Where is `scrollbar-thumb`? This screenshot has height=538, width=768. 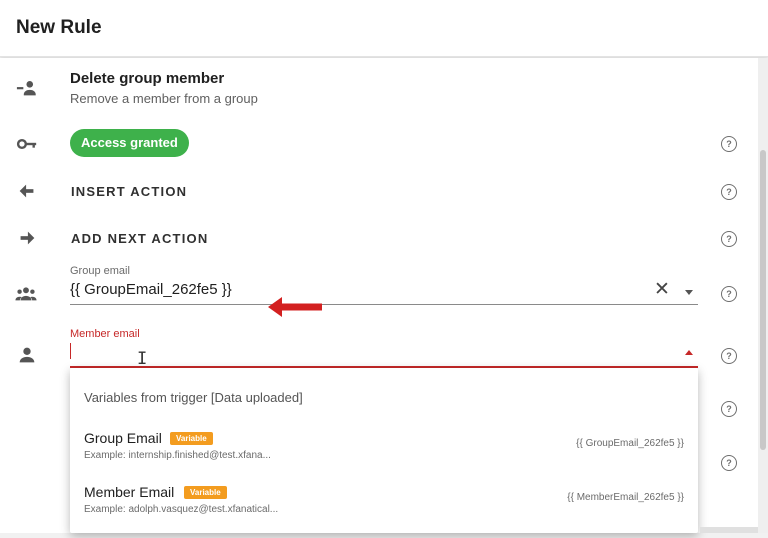
scrollbar-thumb is located at coordinates (763, 300).